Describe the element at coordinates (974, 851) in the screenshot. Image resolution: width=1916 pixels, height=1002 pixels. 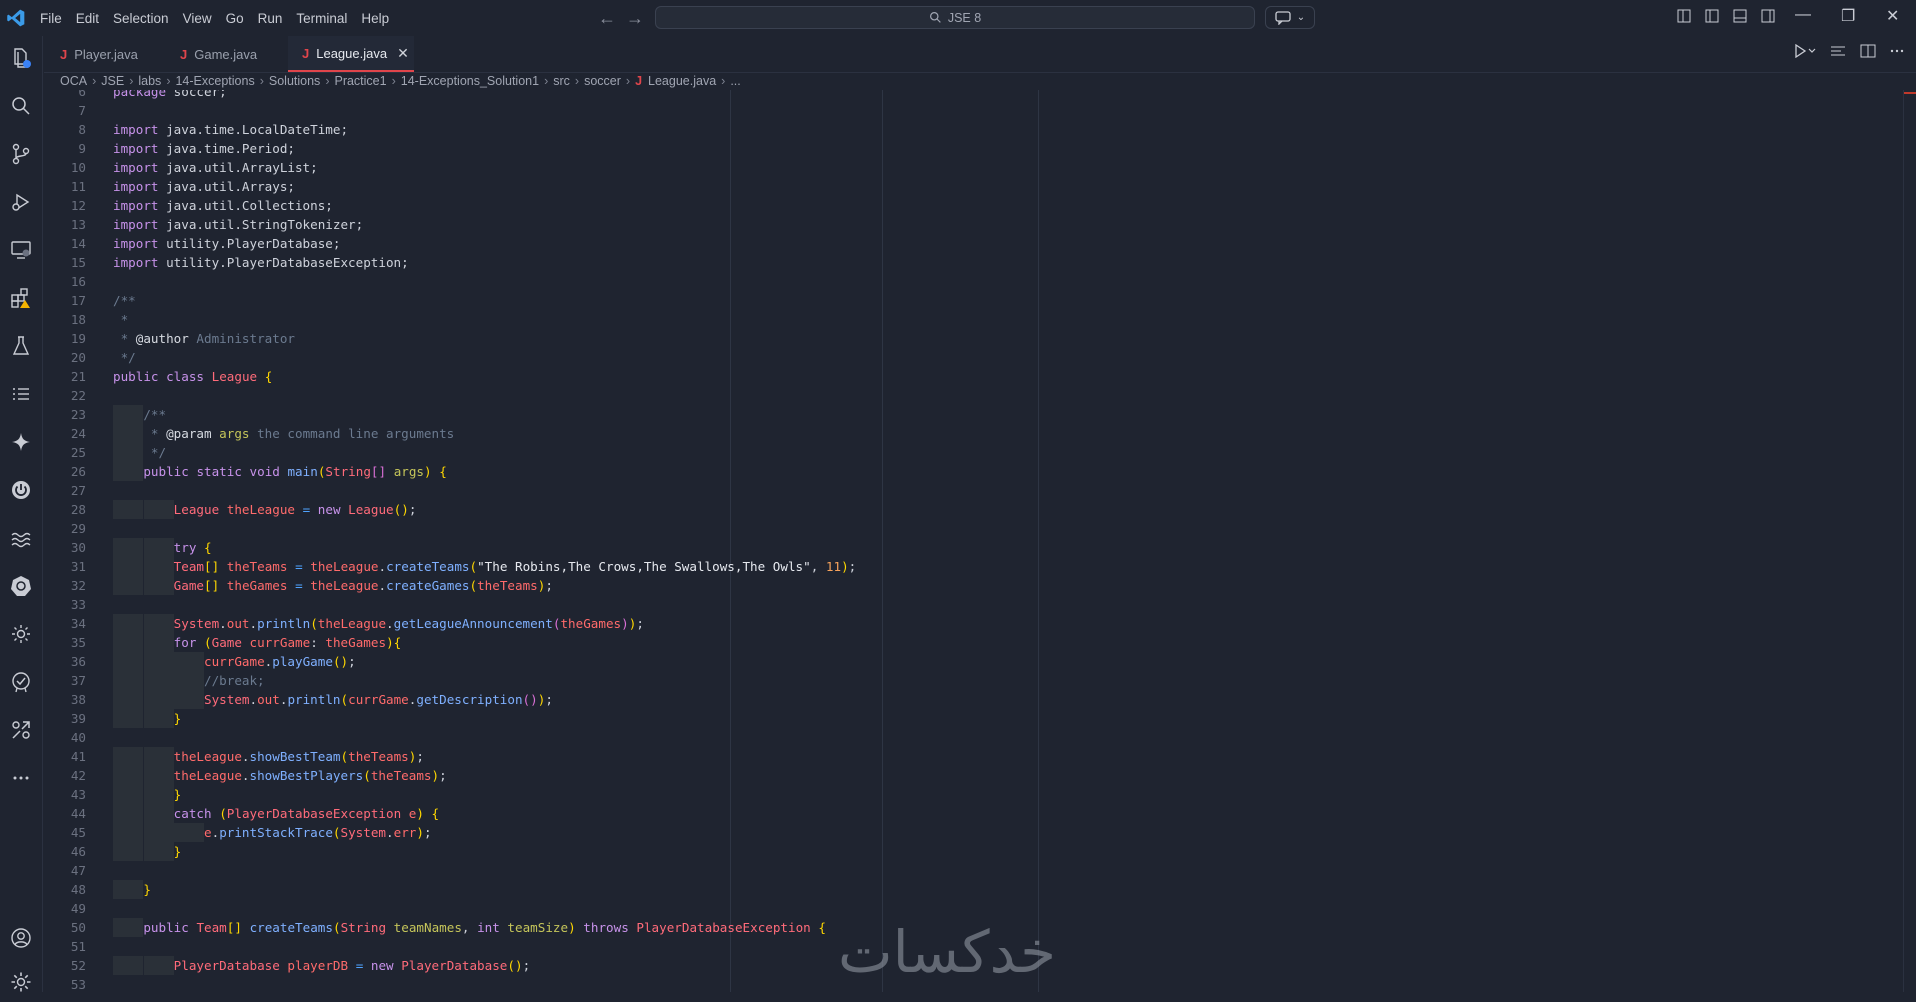
I see `code-line: 46 }` at that location.